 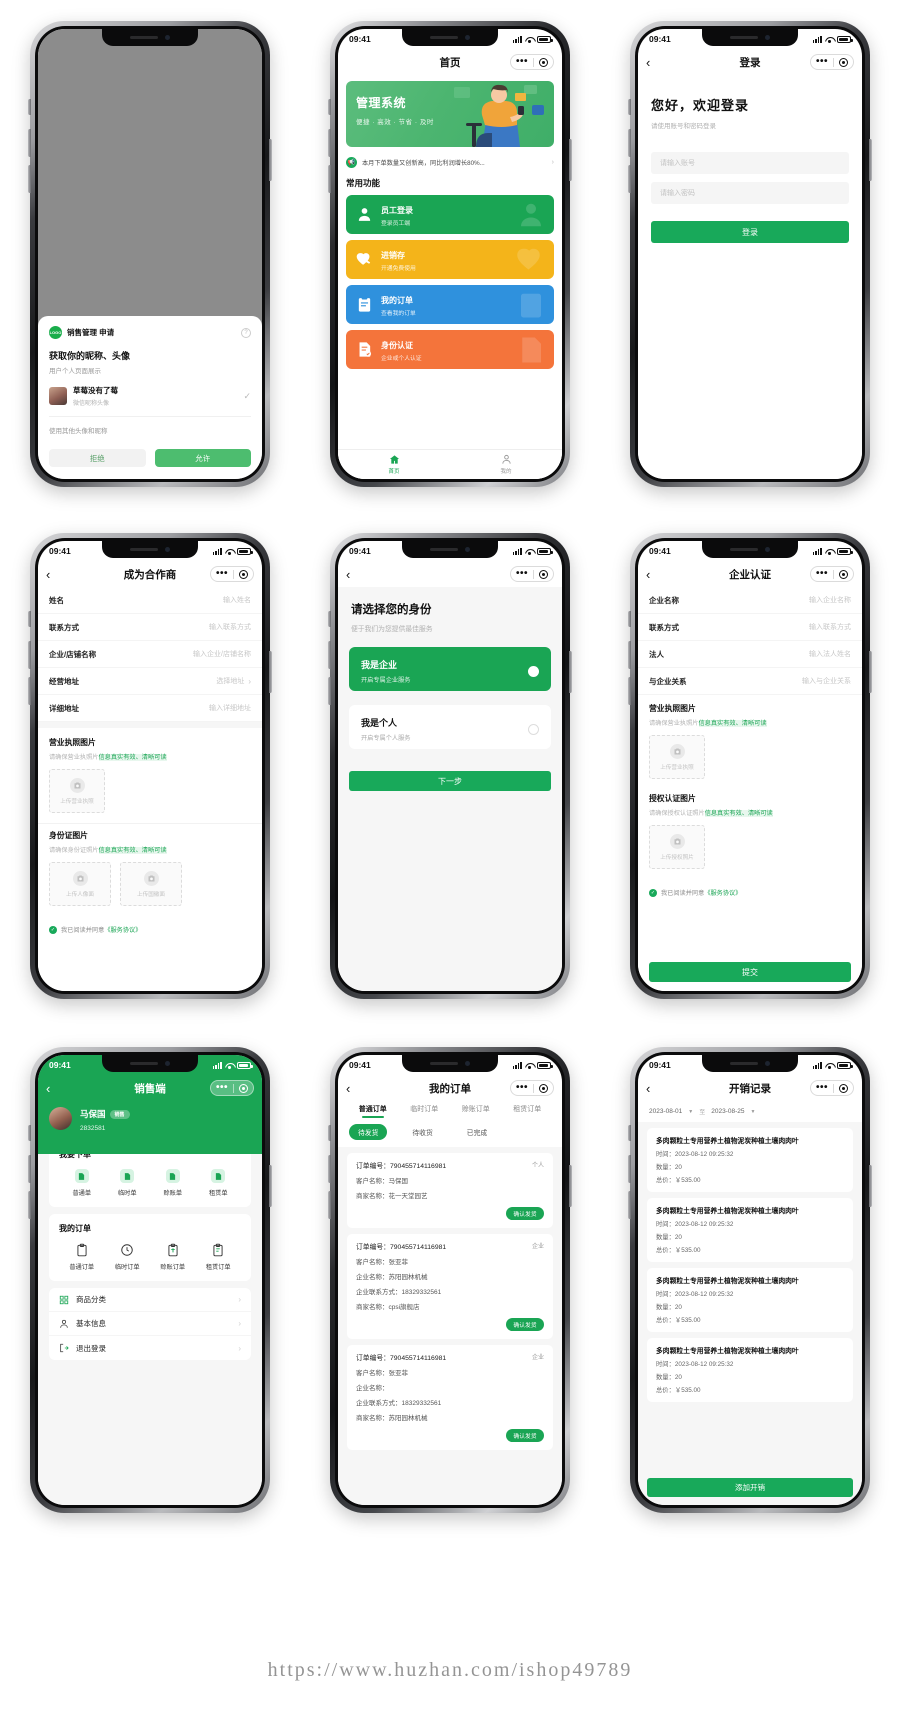 What do you see at coordinates (173, 1257) in the screenshot?
I see `my-order-credit: 赊账订单` at bounding box center [173, 1257].